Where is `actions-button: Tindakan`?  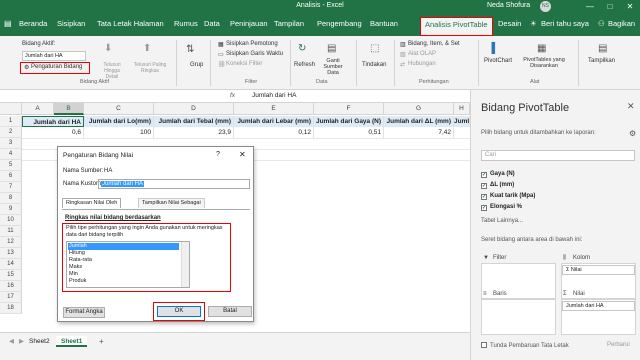
actions-button: Tindakan is located at coordinates (374, 65).